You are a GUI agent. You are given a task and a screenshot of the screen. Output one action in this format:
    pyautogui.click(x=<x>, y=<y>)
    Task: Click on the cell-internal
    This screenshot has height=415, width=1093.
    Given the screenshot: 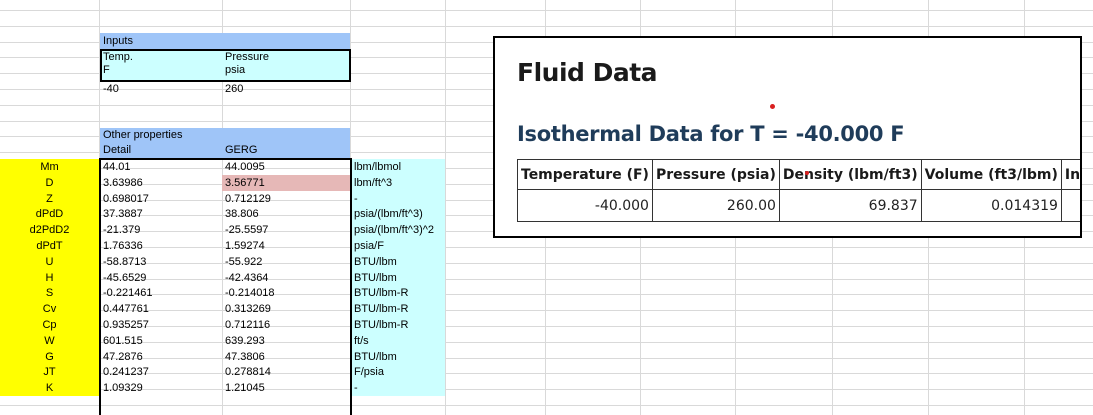 What is the action you would take?
    pyautogui.click(x=1070, y=205)
    